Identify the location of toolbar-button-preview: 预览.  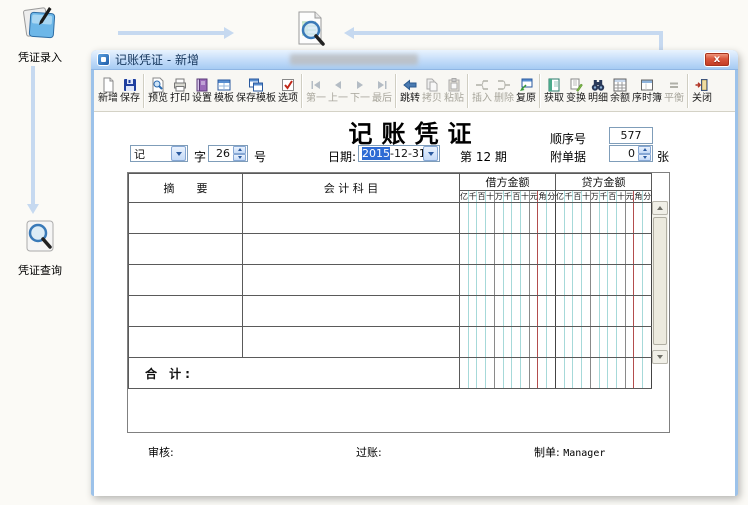
(158, 91).